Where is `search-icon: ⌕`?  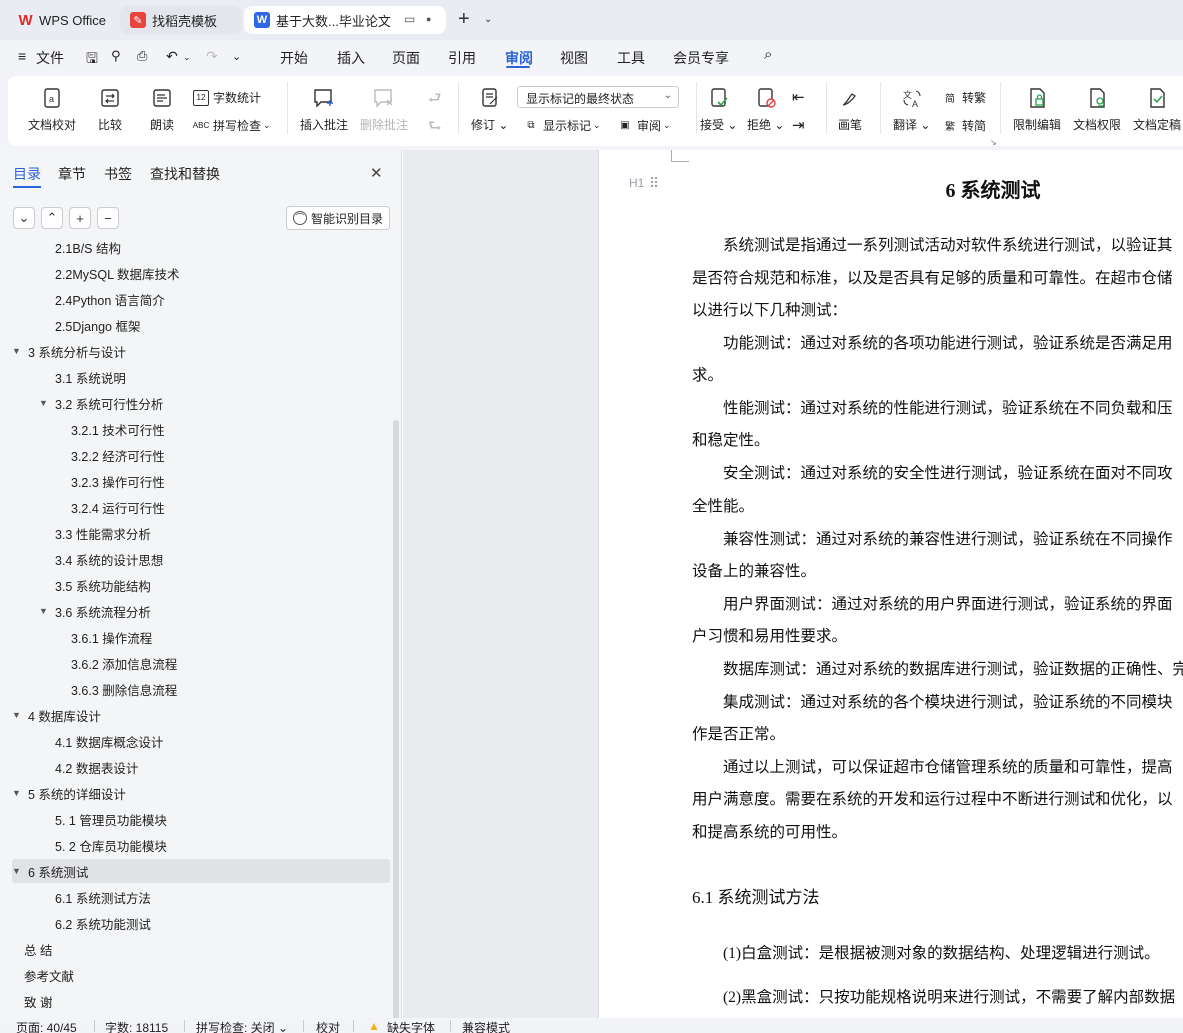
search-icon: ⌕ is located at coordinates (768, 54).